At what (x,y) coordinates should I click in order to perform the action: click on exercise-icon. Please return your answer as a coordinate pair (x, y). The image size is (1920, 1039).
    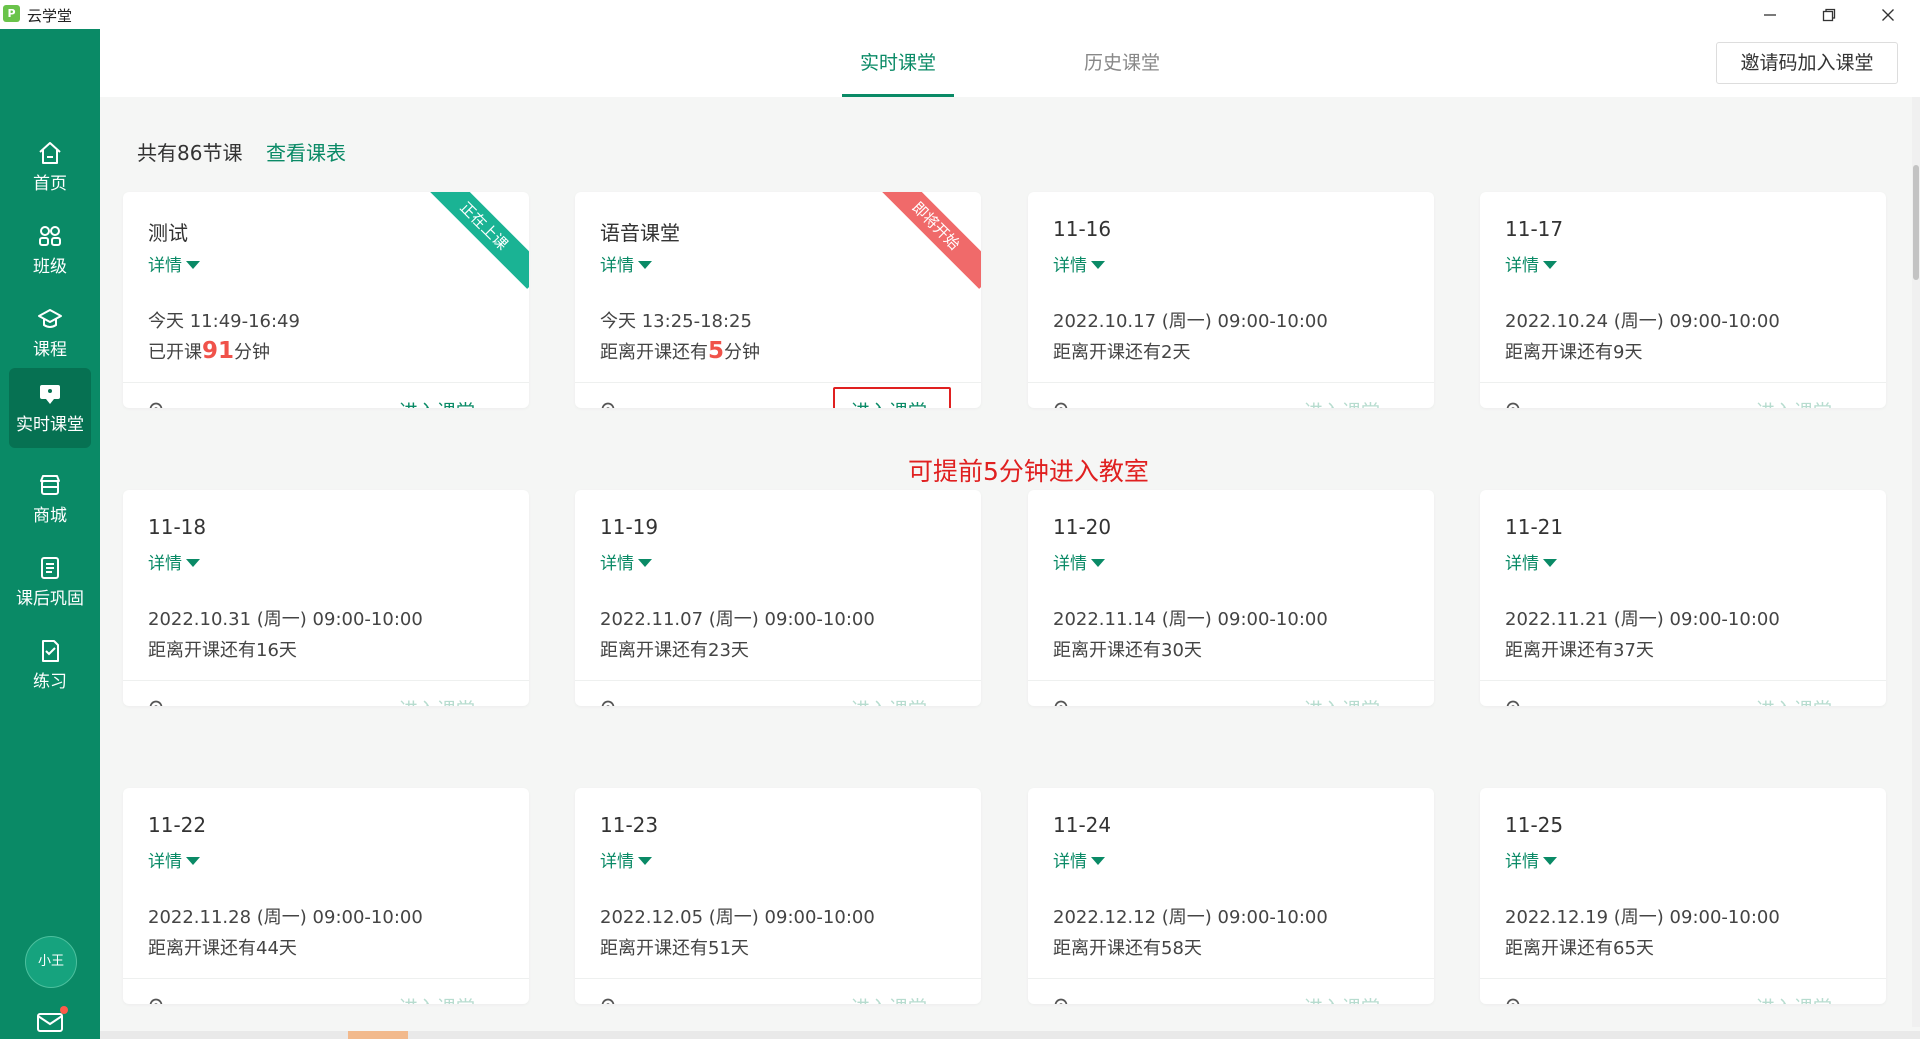
    Looking at the image, I should click on (50, 651).